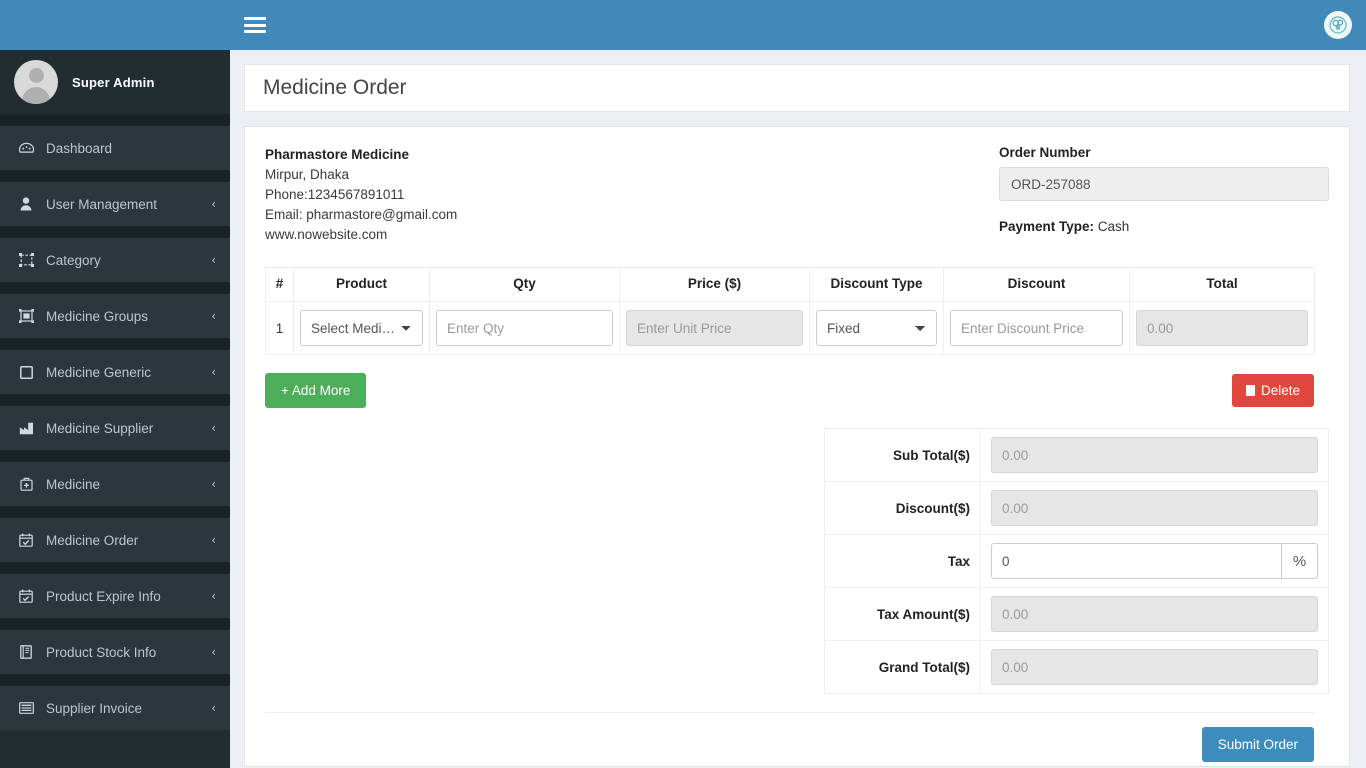 This screenshot has width=1366, height=768. I want to click on column-header: Qty, so click(524, 284).